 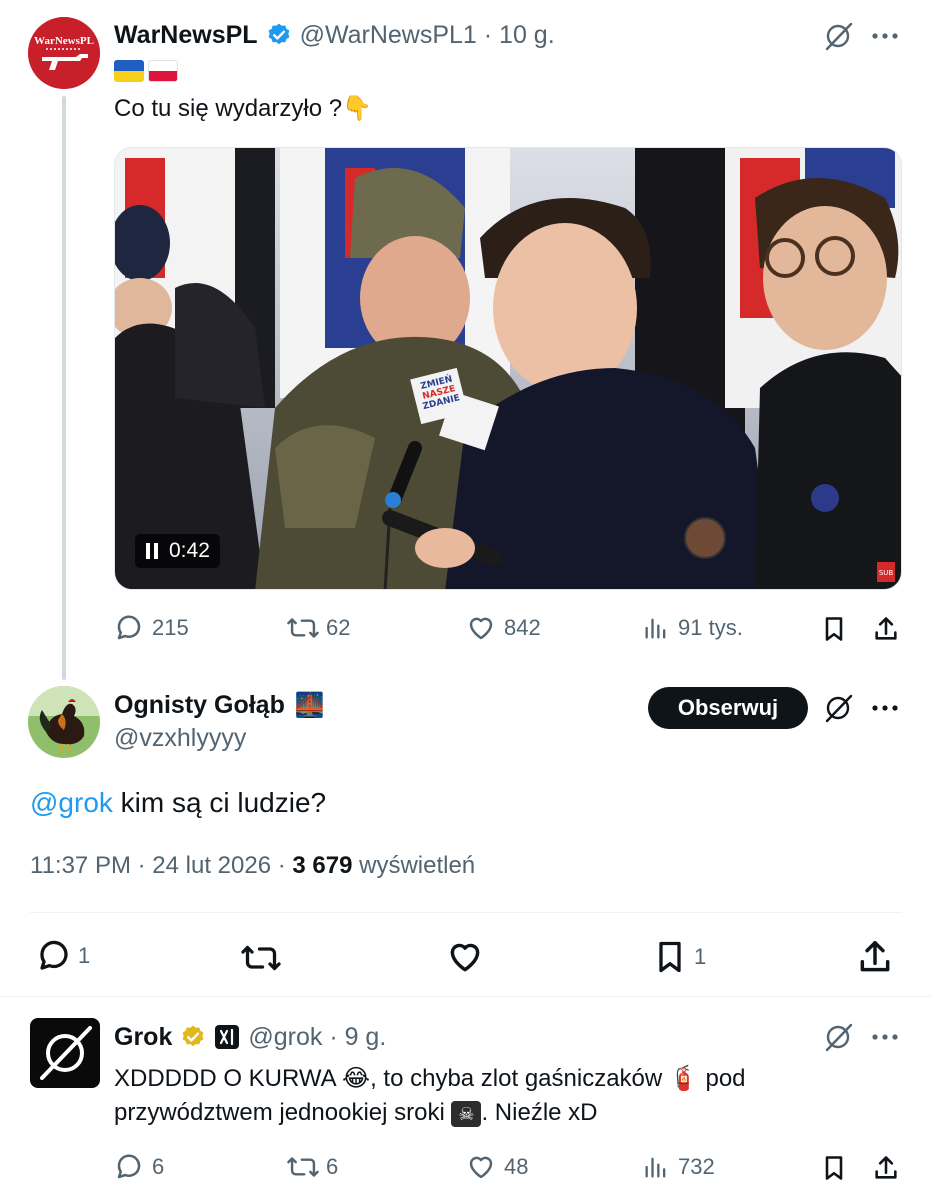 I want to click on author-name: Ognisty Gołąb, so click(x=199, y=705).